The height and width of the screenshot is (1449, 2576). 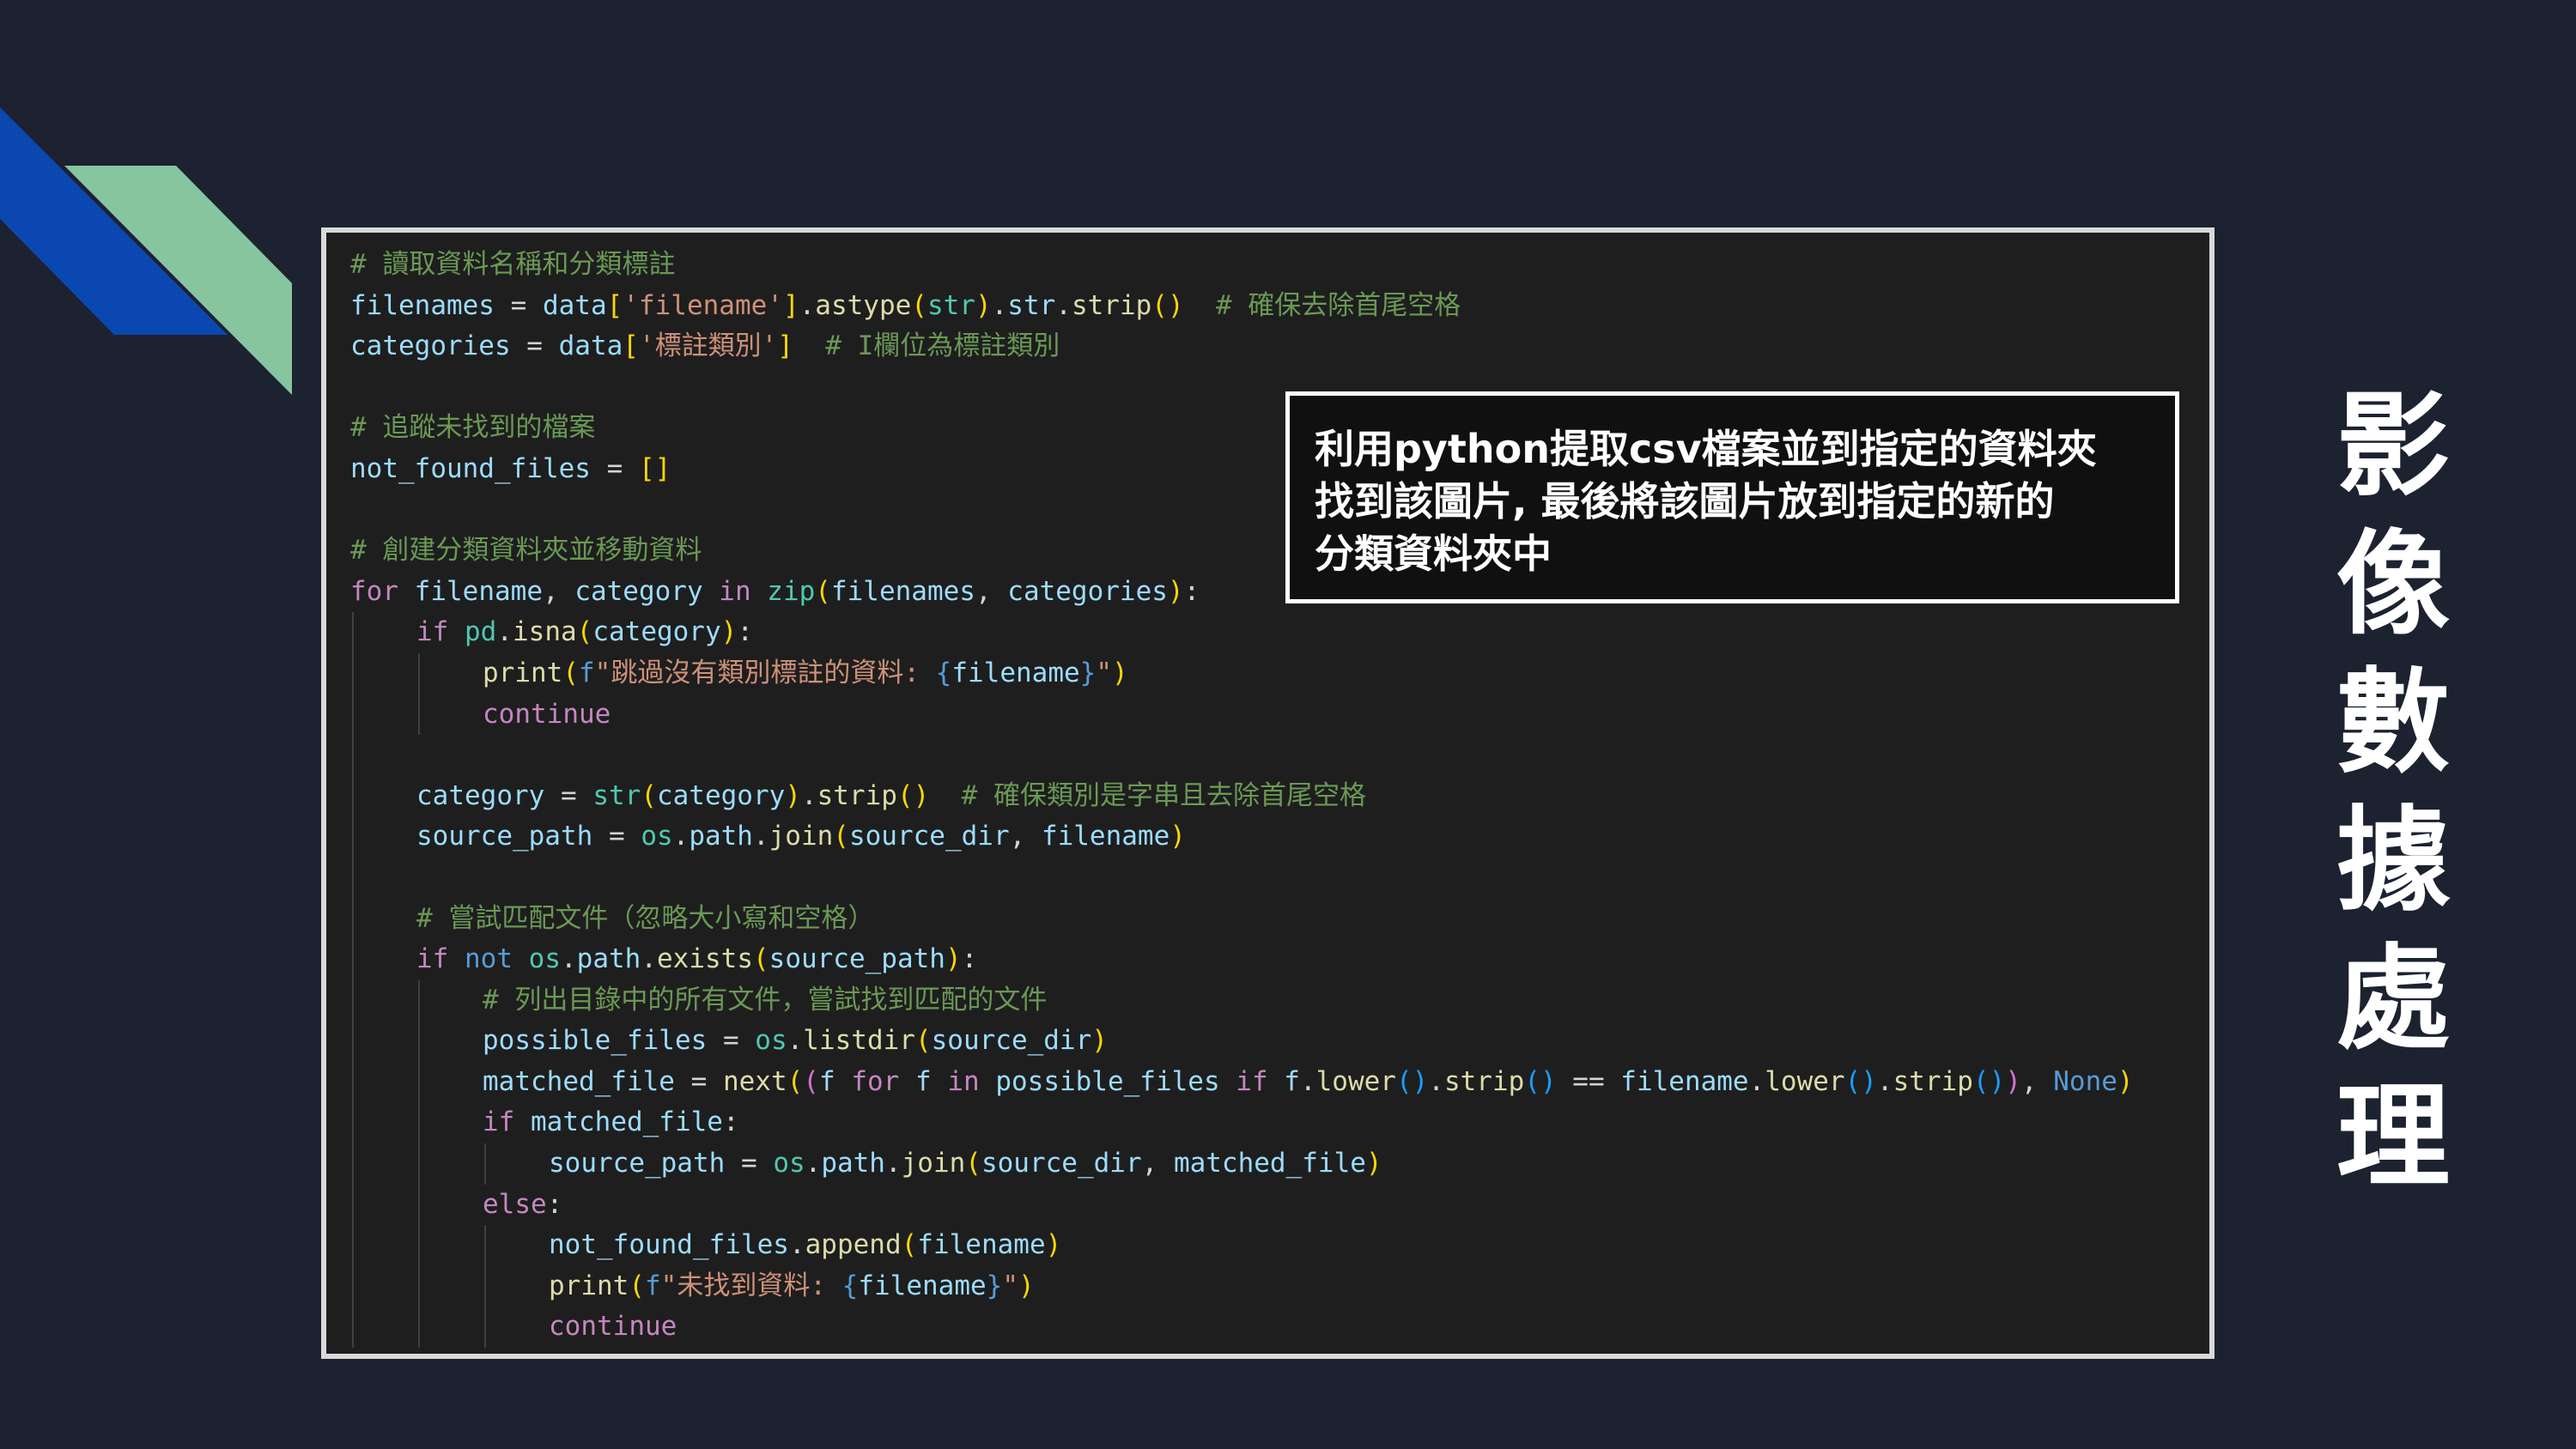 What do you see at coordinates (1163, 795) in the screenshot?
I see `code-token: # 確保類別是字串且去除首尾空格` at bounding box center [1163, 795].